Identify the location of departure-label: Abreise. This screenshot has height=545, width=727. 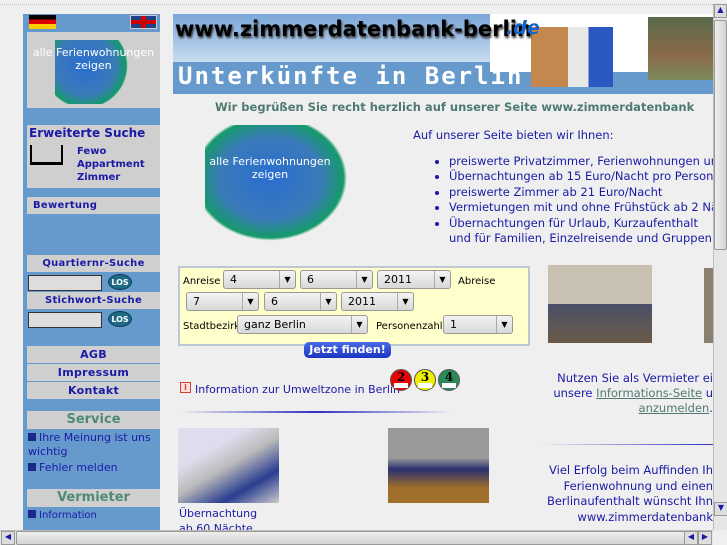
(477, 281).